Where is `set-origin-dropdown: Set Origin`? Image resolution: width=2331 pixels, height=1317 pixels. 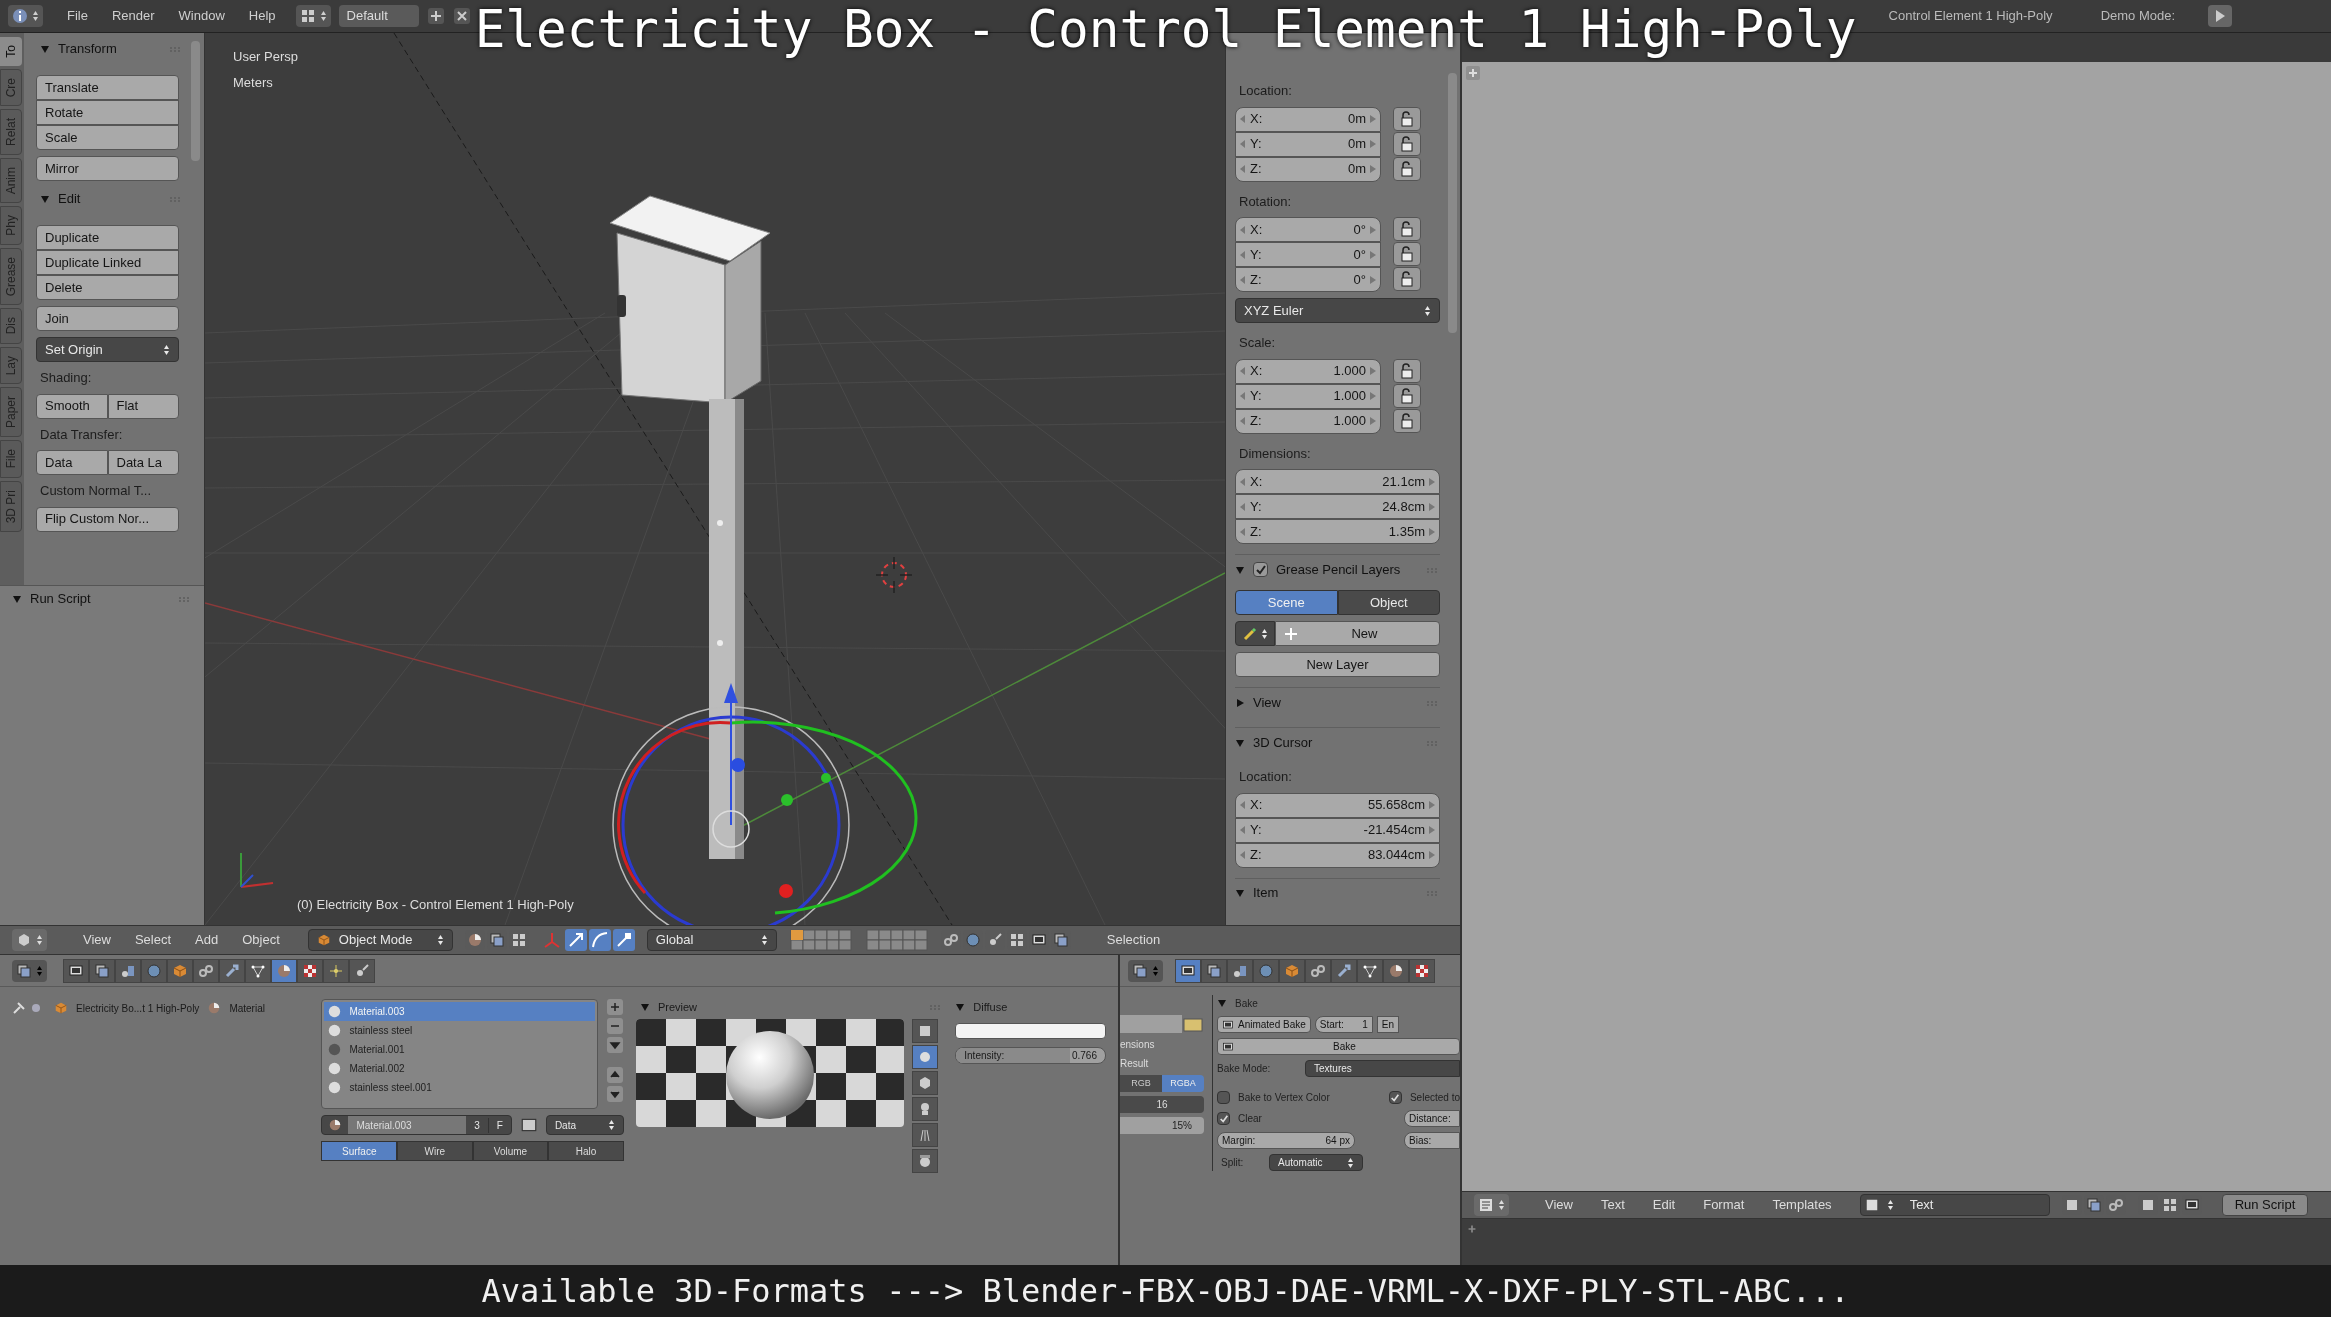 set-origin-dropdown: Set Origin is located at coordinates (107, 349).